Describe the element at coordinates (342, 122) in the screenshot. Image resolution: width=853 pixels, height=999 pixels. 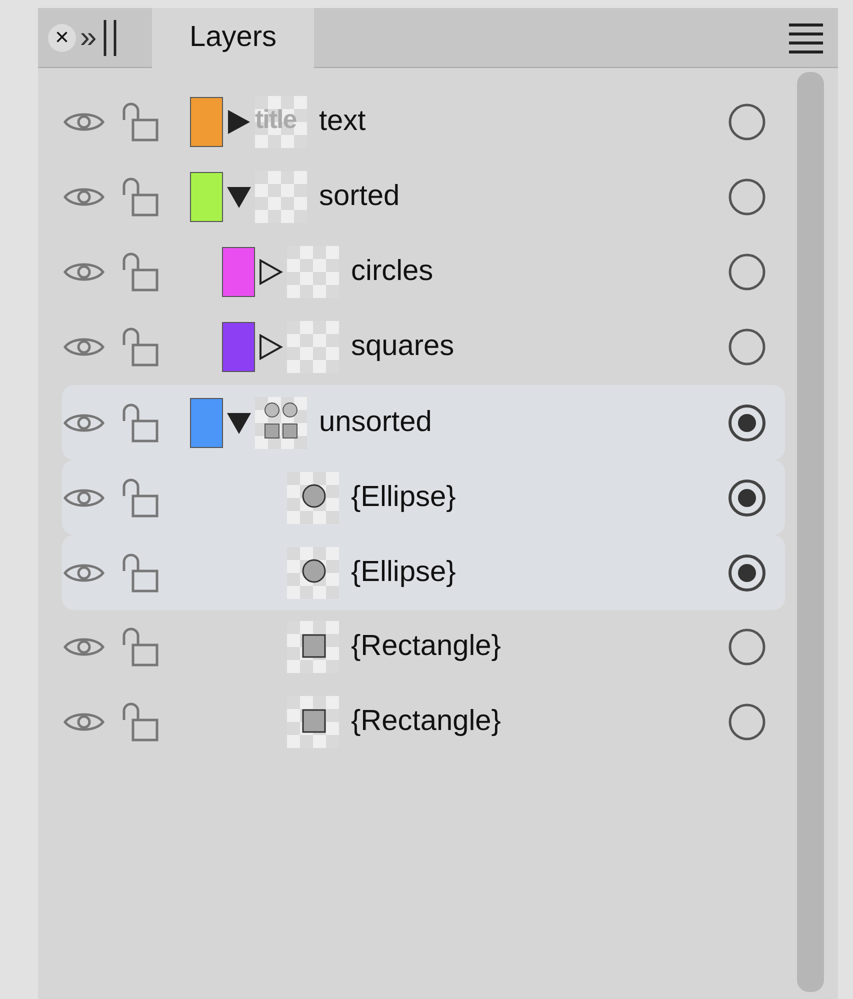
I see `layer-name: text` at that location.